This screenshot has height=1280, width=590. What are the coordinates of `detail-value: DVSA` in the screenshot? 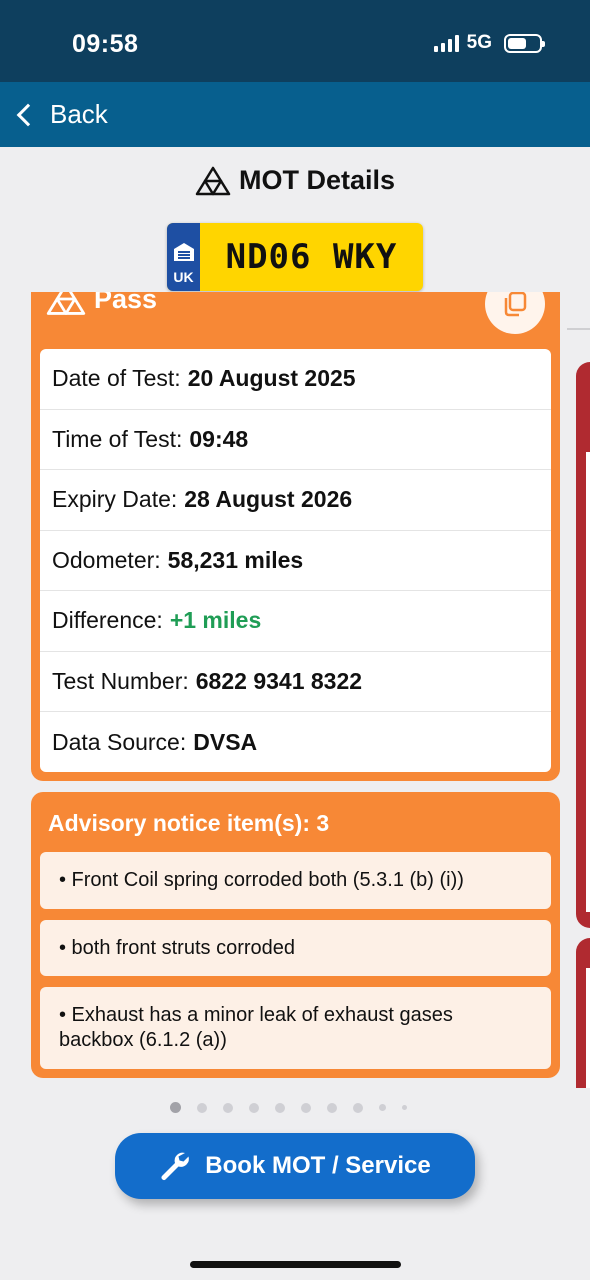 It's located at (225, 741).